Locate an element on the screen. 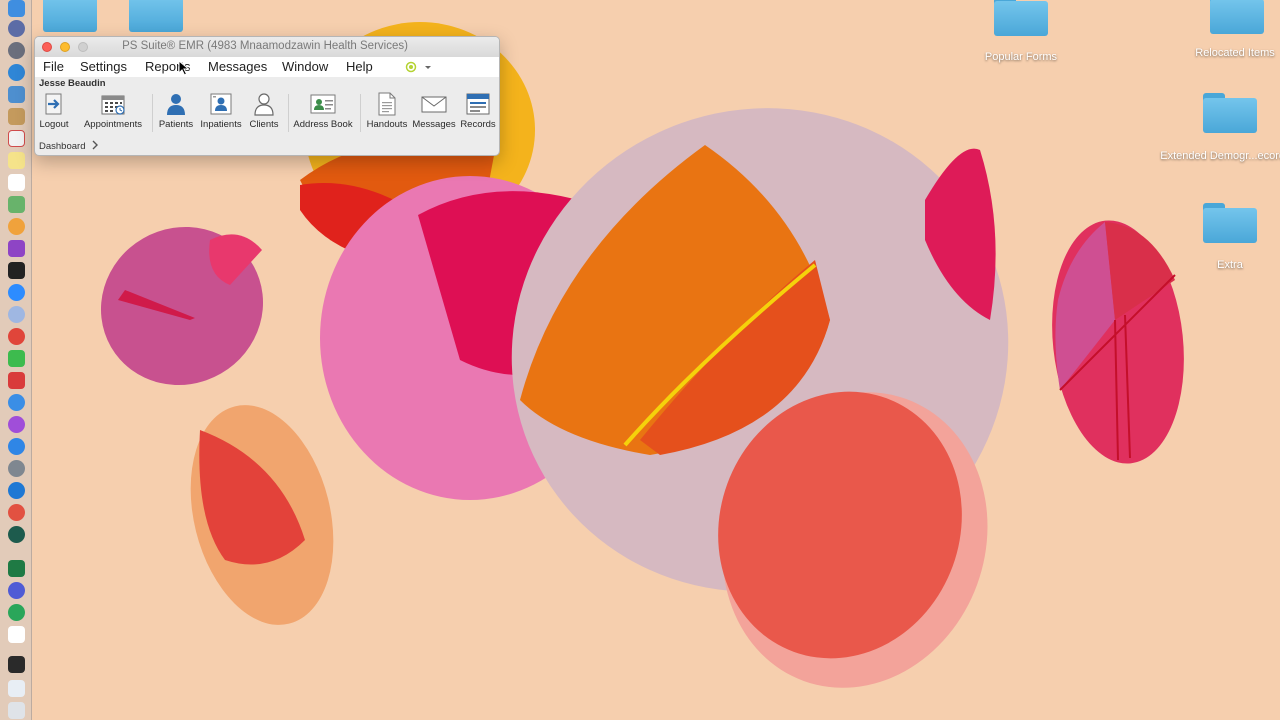  mail-icon is located at coordinates (16, 94).